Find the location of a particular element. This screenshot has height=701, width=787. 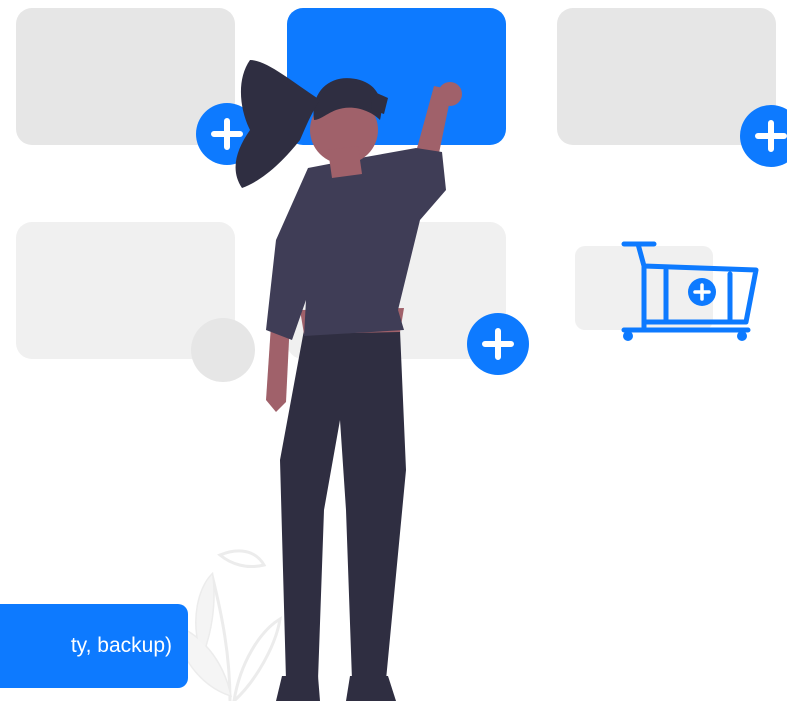

add-button-top-right is located at coordinates (763, 136).